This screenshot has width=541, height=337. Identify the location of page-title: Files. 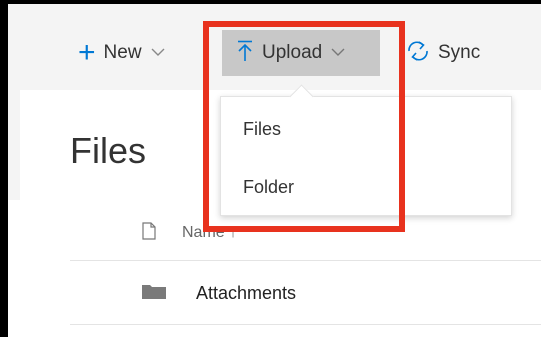
(108, 150).